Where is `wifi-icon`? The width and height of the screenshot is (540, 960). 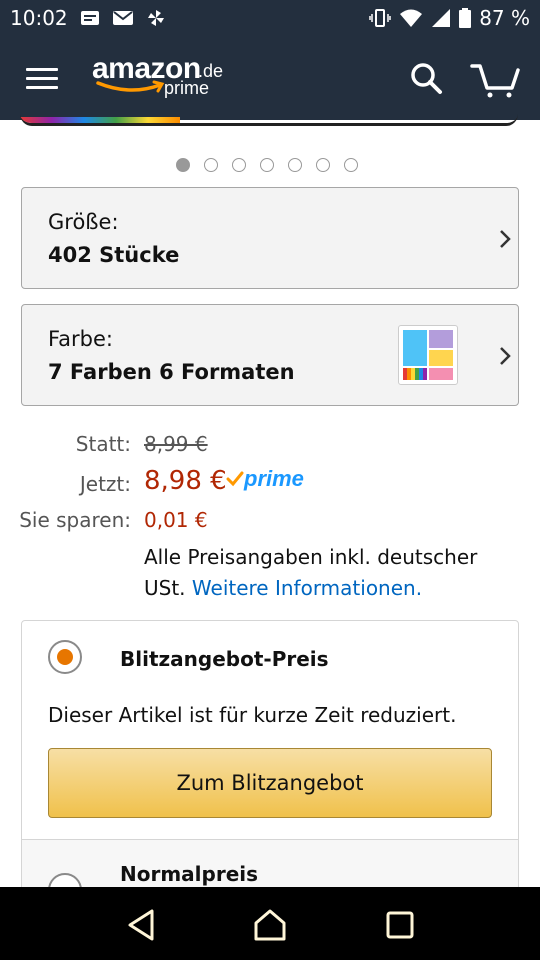
wifi-icon is located at coordinates (411, 18).